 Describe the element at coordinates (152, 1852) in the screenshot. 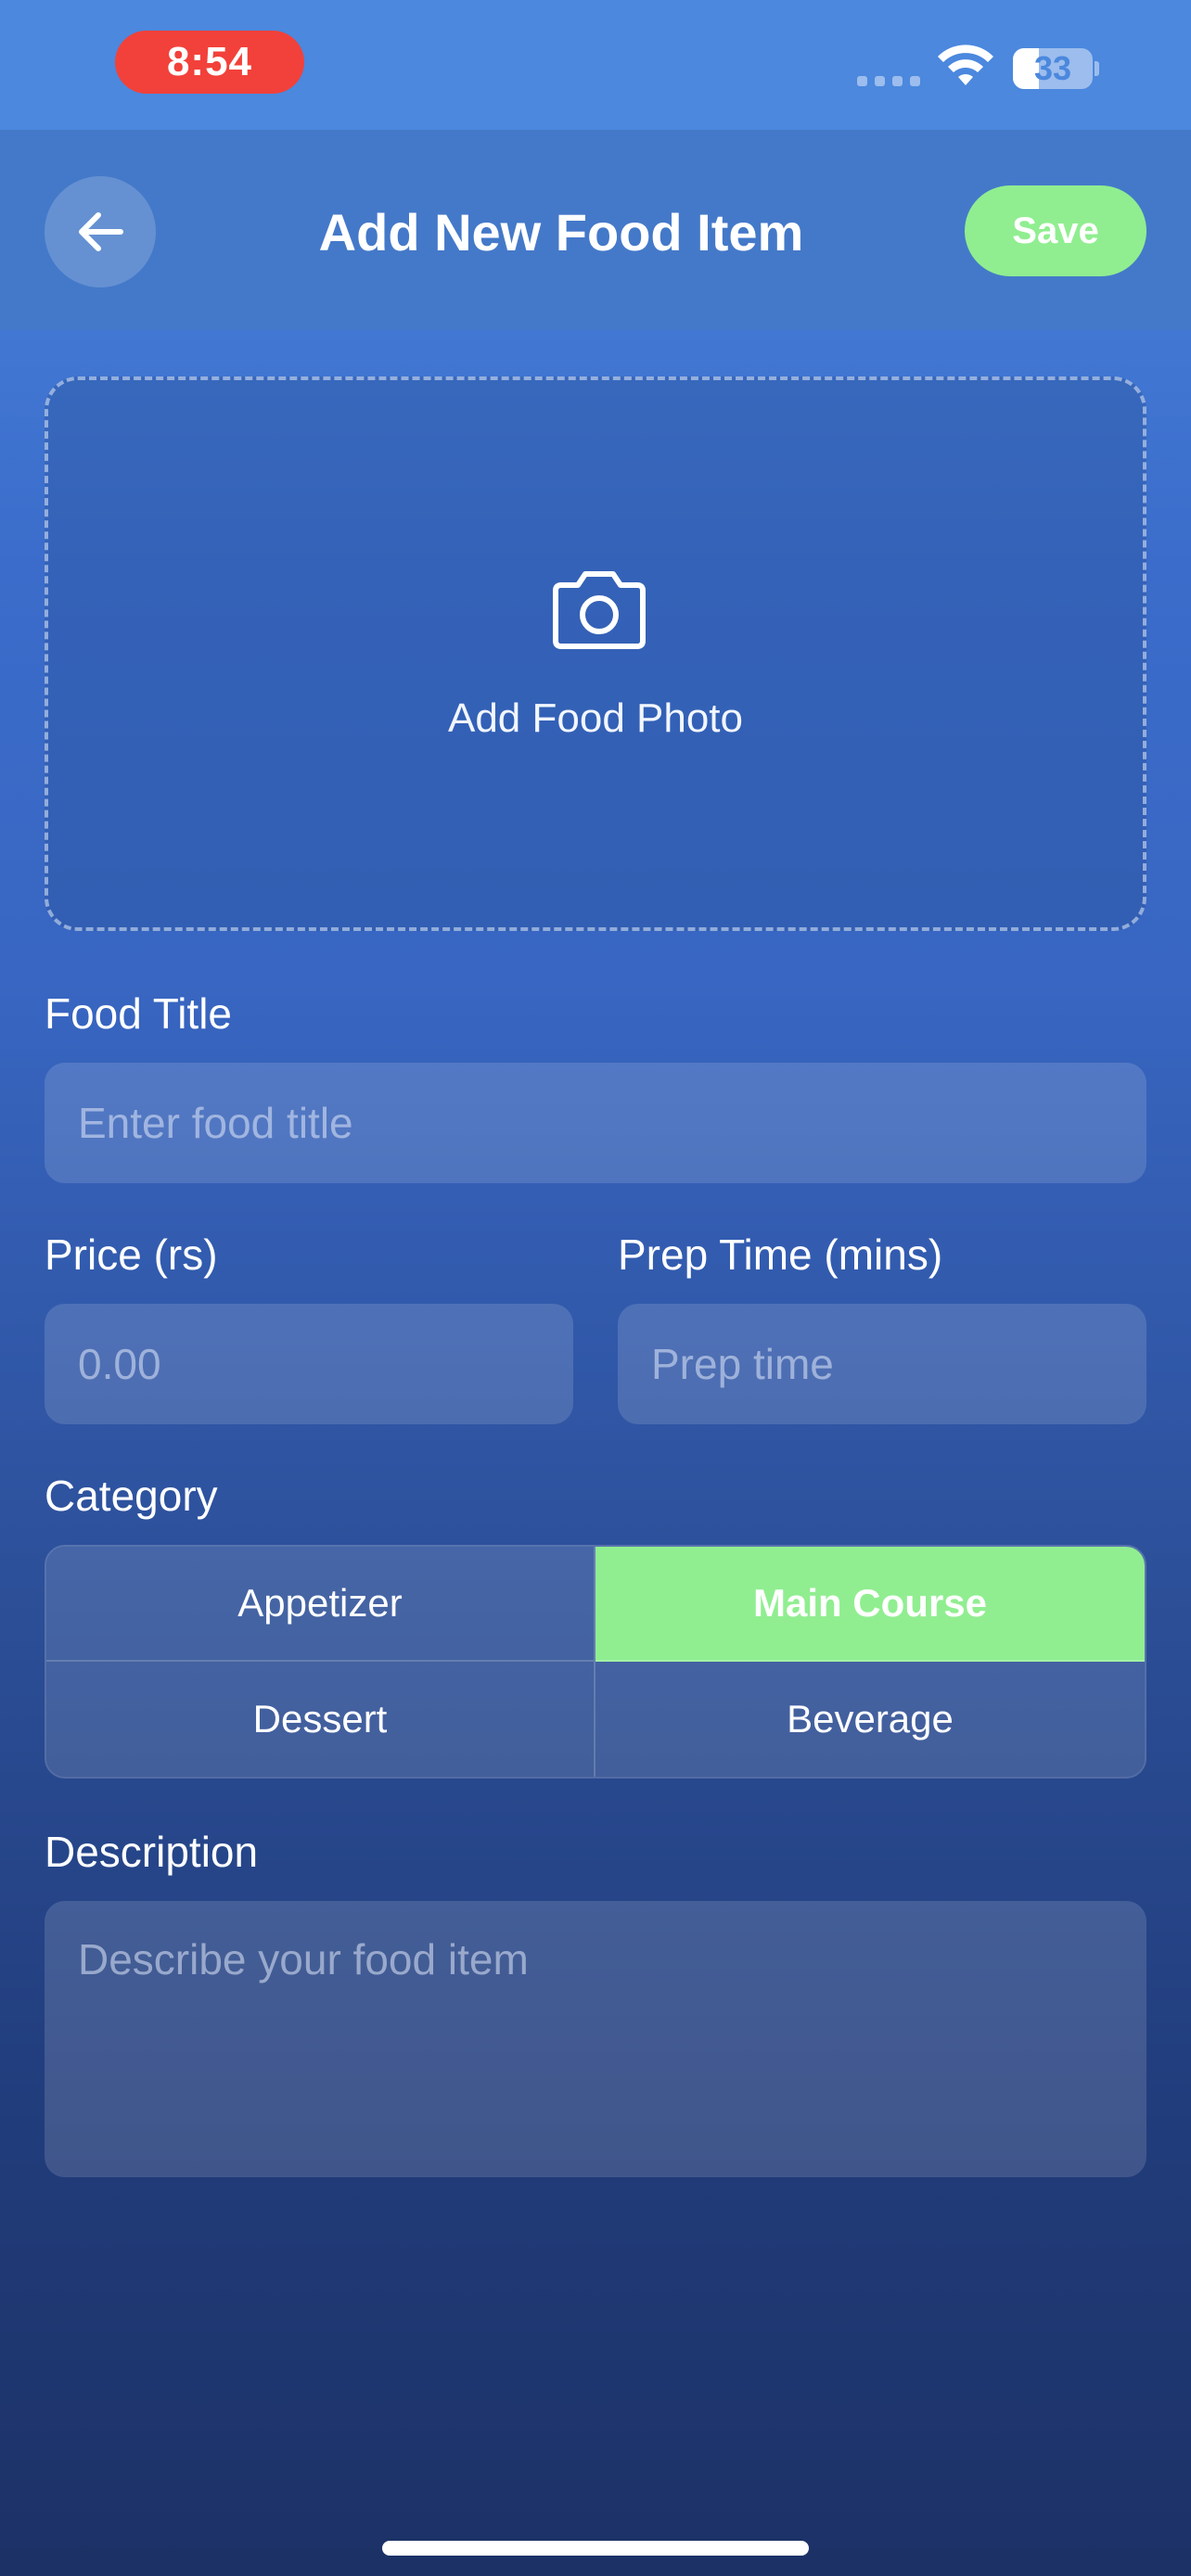

I see `description-label: Description` at that location.